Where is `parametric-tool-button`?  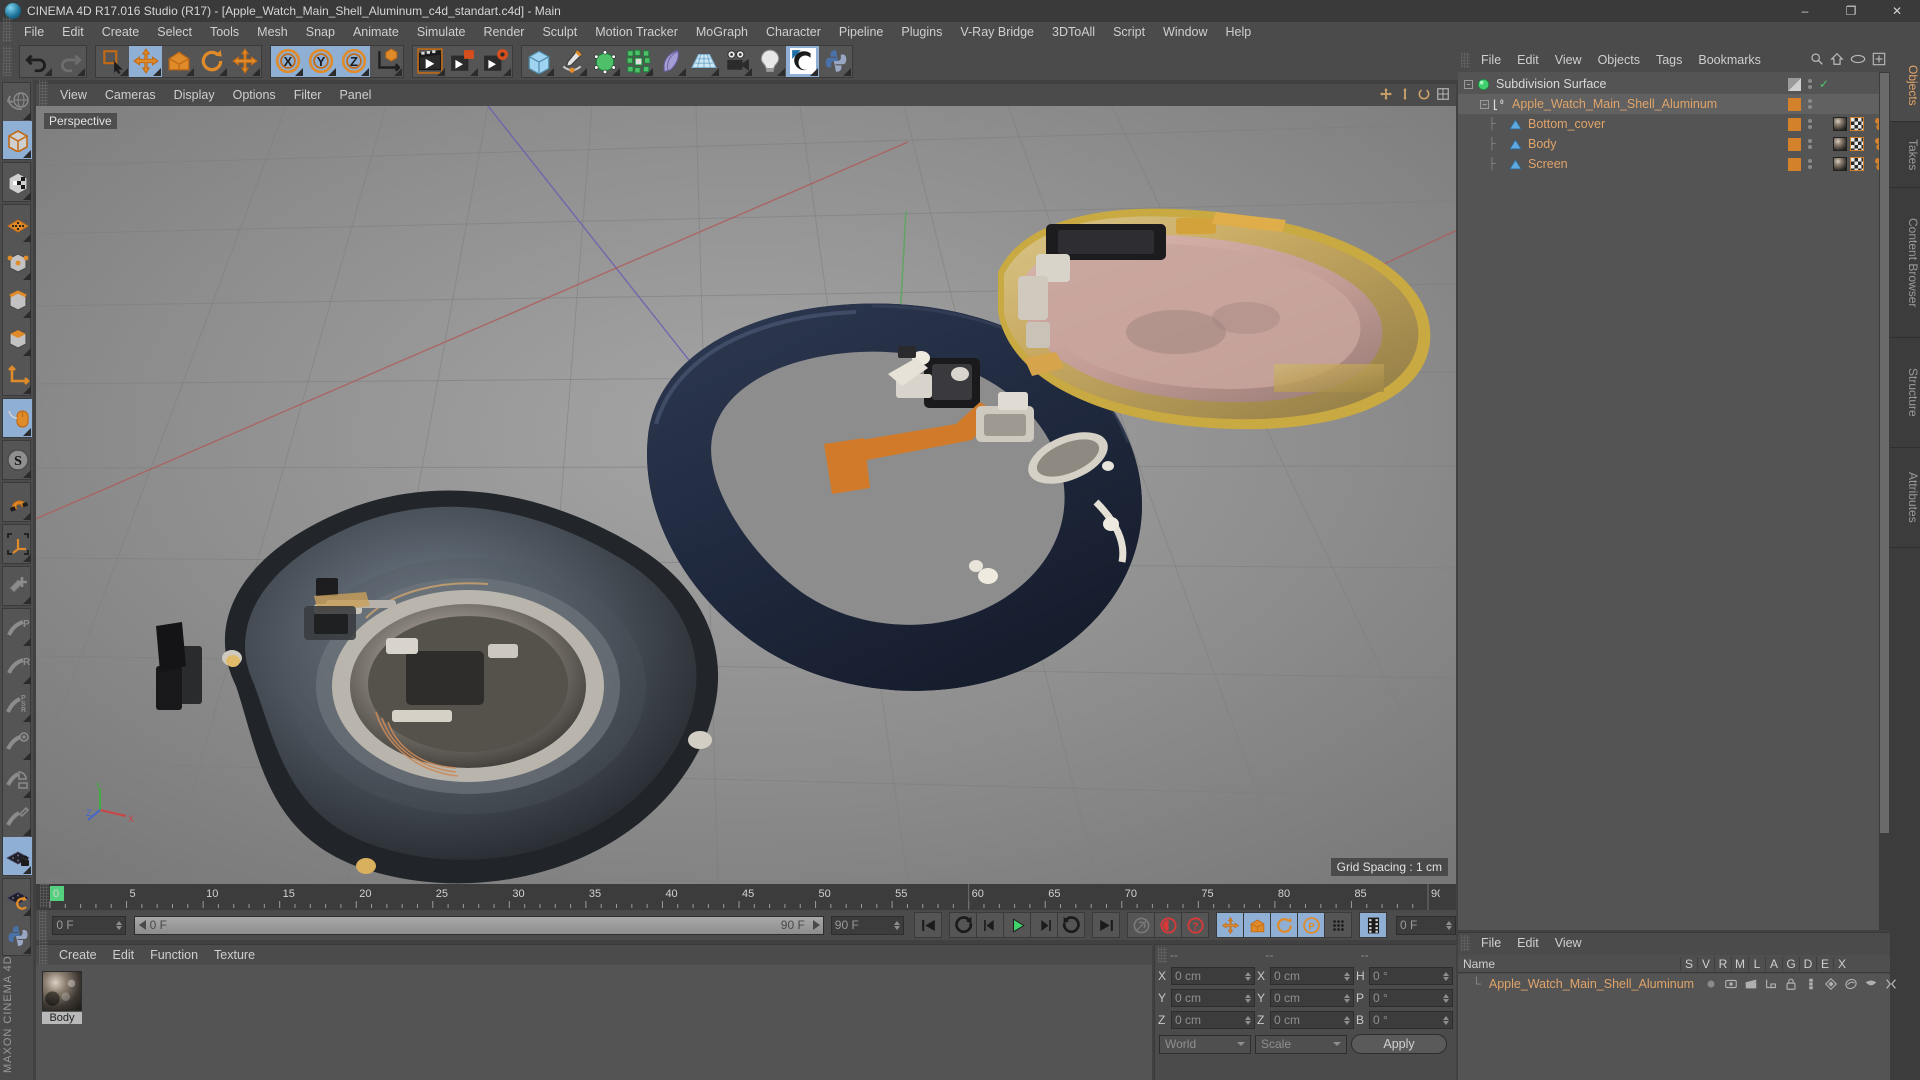
parametric-tool-button is located at coordinates (17, 780).